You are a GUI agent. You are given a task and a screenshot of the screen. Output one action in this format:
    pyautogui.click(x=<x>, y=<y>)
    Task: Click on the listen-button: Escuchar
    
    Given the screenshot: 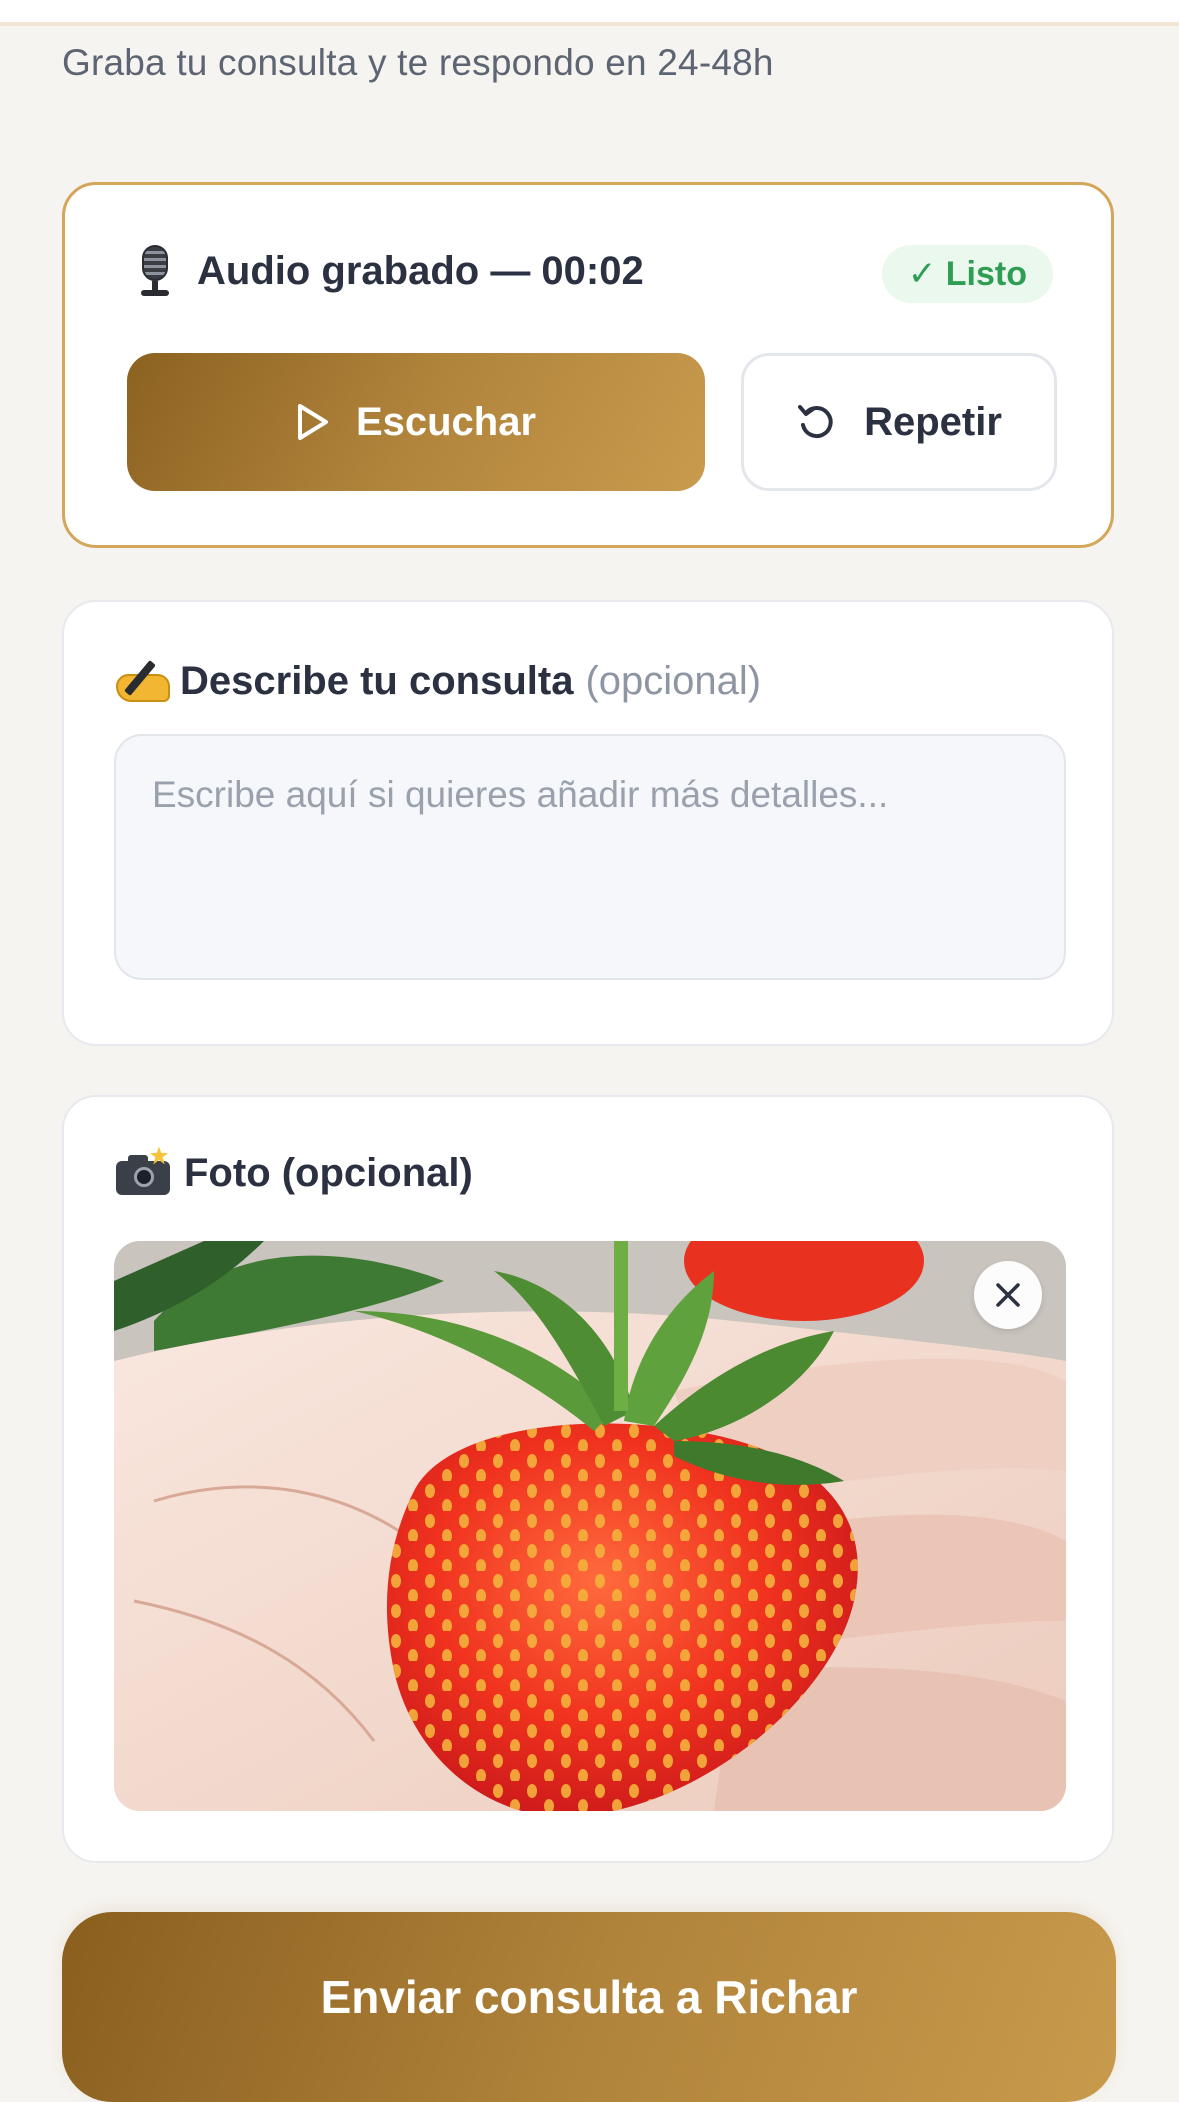 What is the action you would take?
    pyautogui.click(x=416, y=422)
    